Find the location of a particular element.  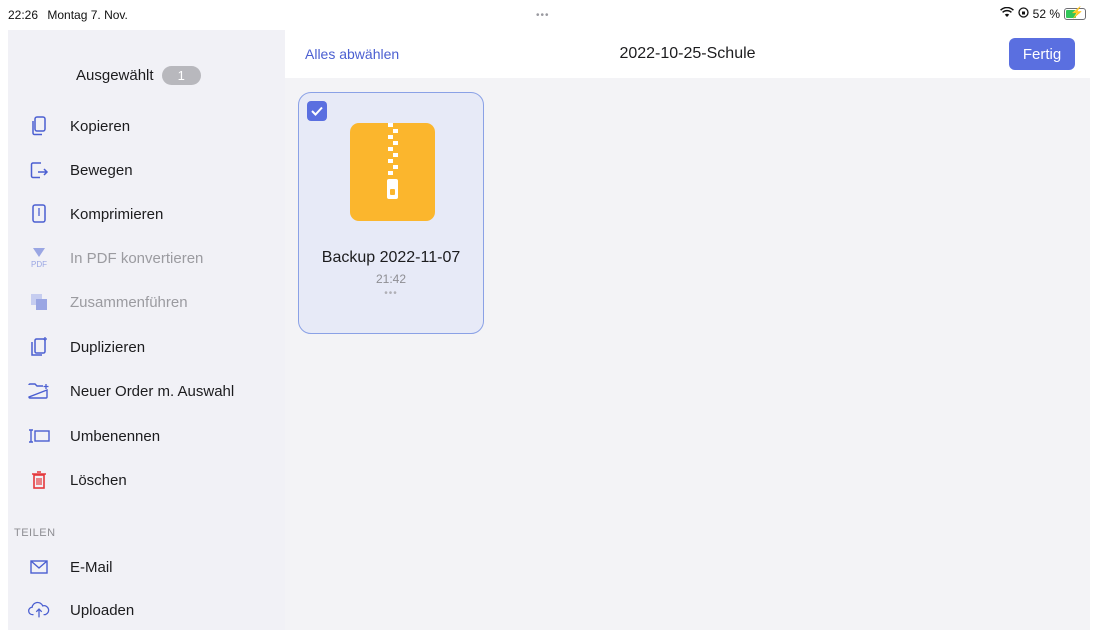

orientation-lock-icon is located at coordinates (1023, 14).